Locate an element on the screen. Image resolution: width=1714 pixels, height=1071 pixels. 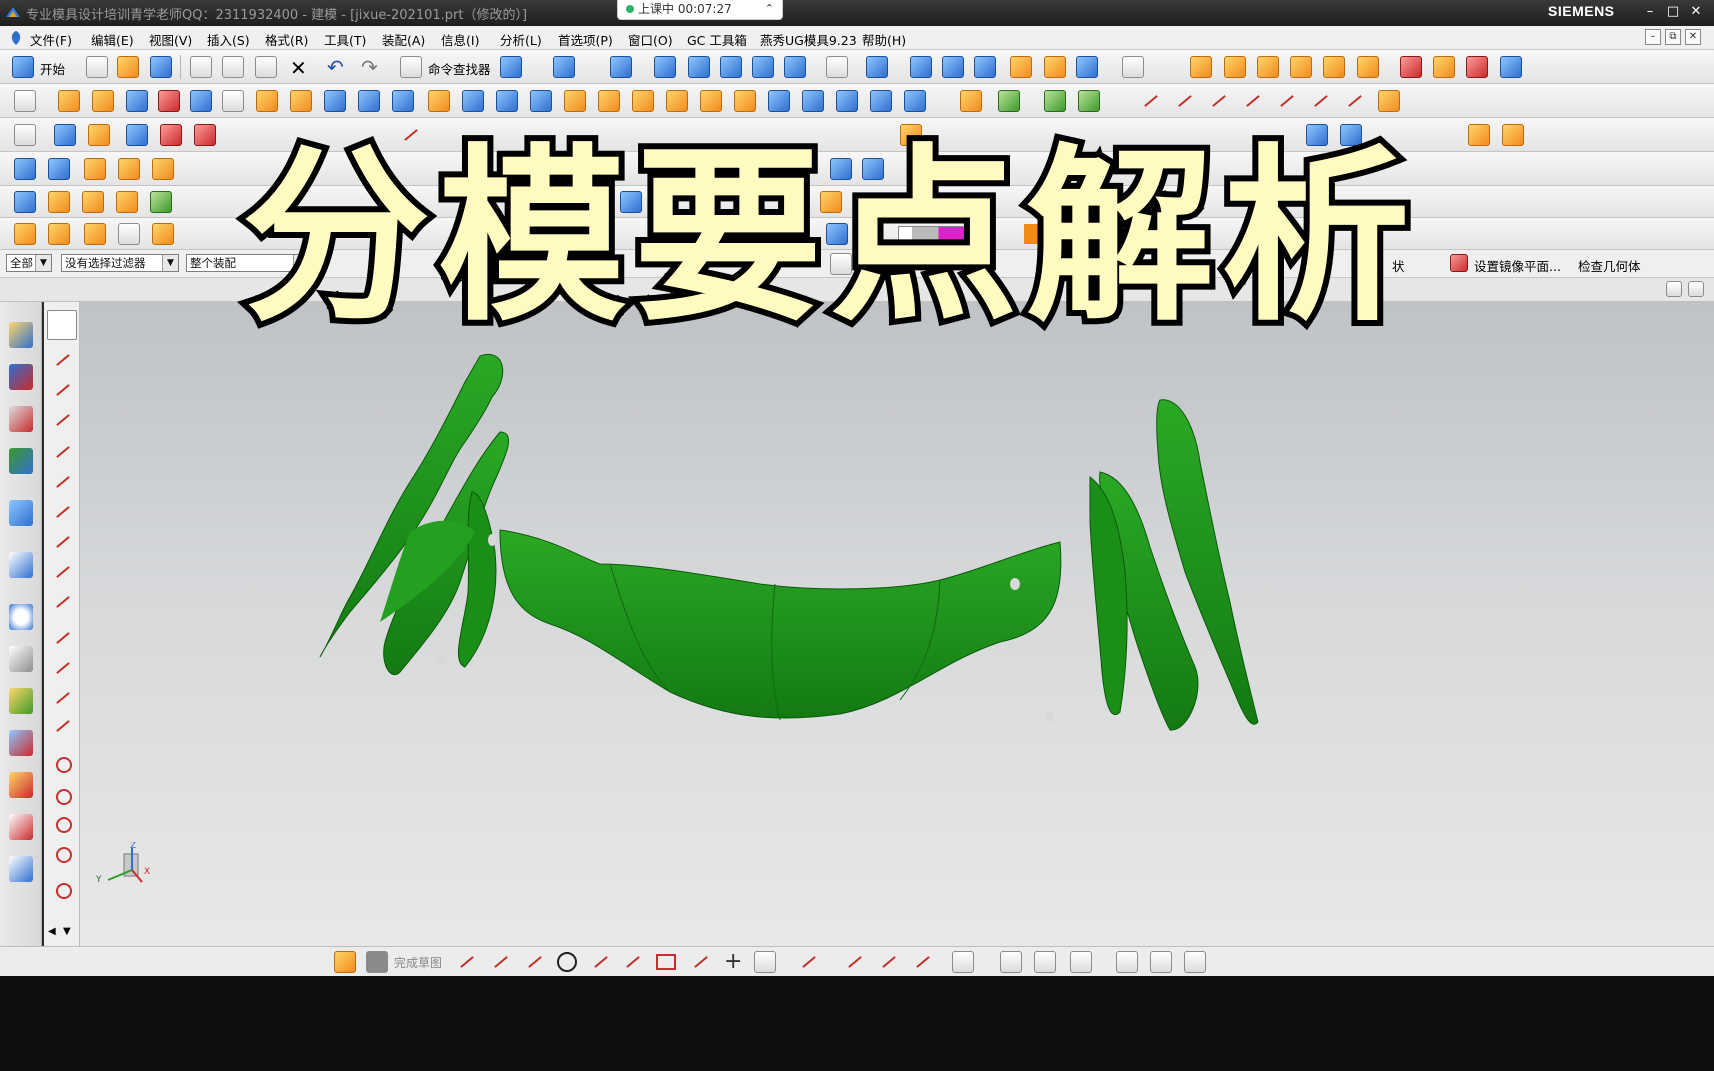
line-bottom-icon is located at coordinates (501, 962).